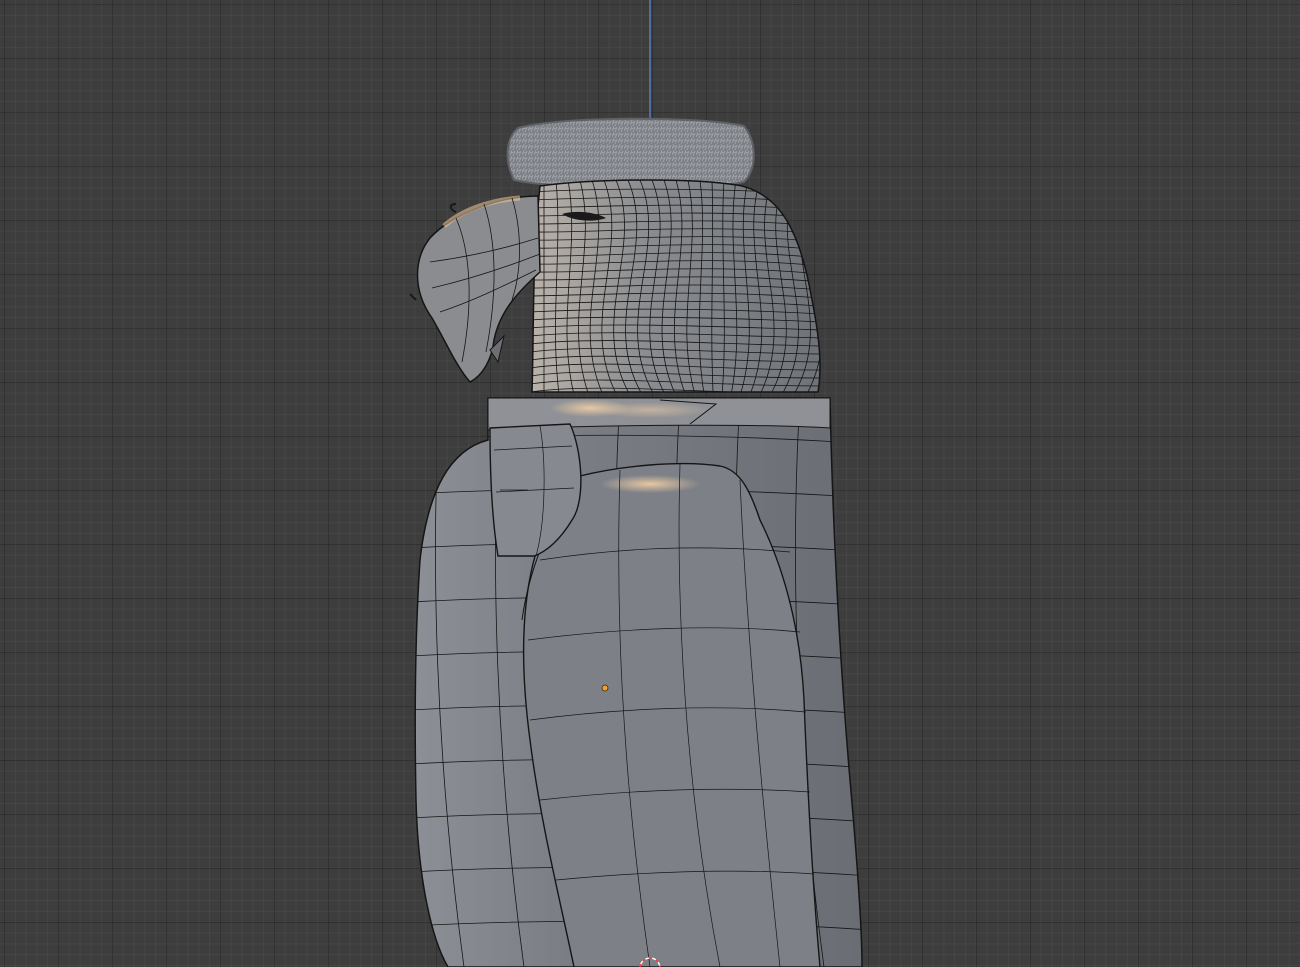 The width and height of the screenshot is (1300, 967). Describe the element at coordinates (676, 286) in the screenshot. I see `head-mesh` at that location.